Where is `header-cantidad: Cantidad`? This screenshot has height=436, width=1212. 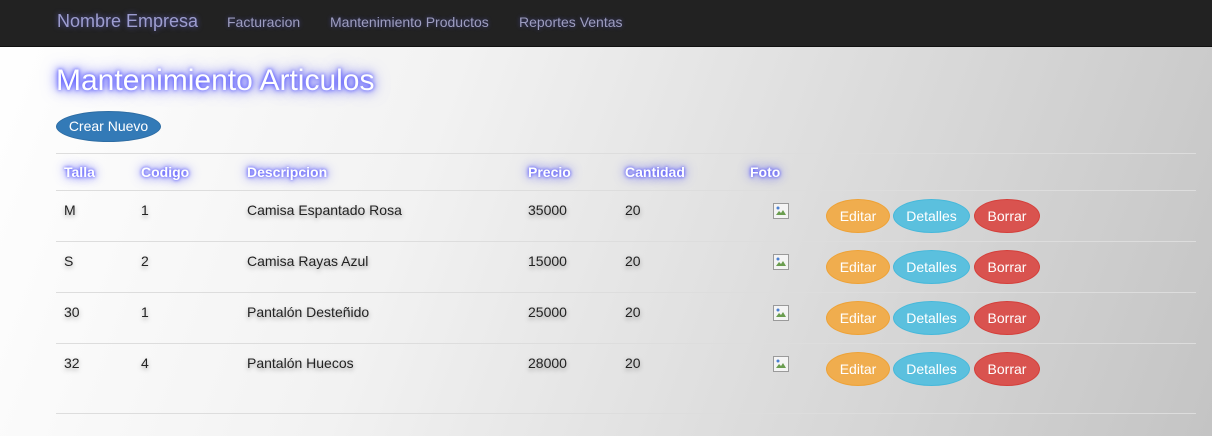
header-cantidad: Cantidad is located at coordinates (655, 172).